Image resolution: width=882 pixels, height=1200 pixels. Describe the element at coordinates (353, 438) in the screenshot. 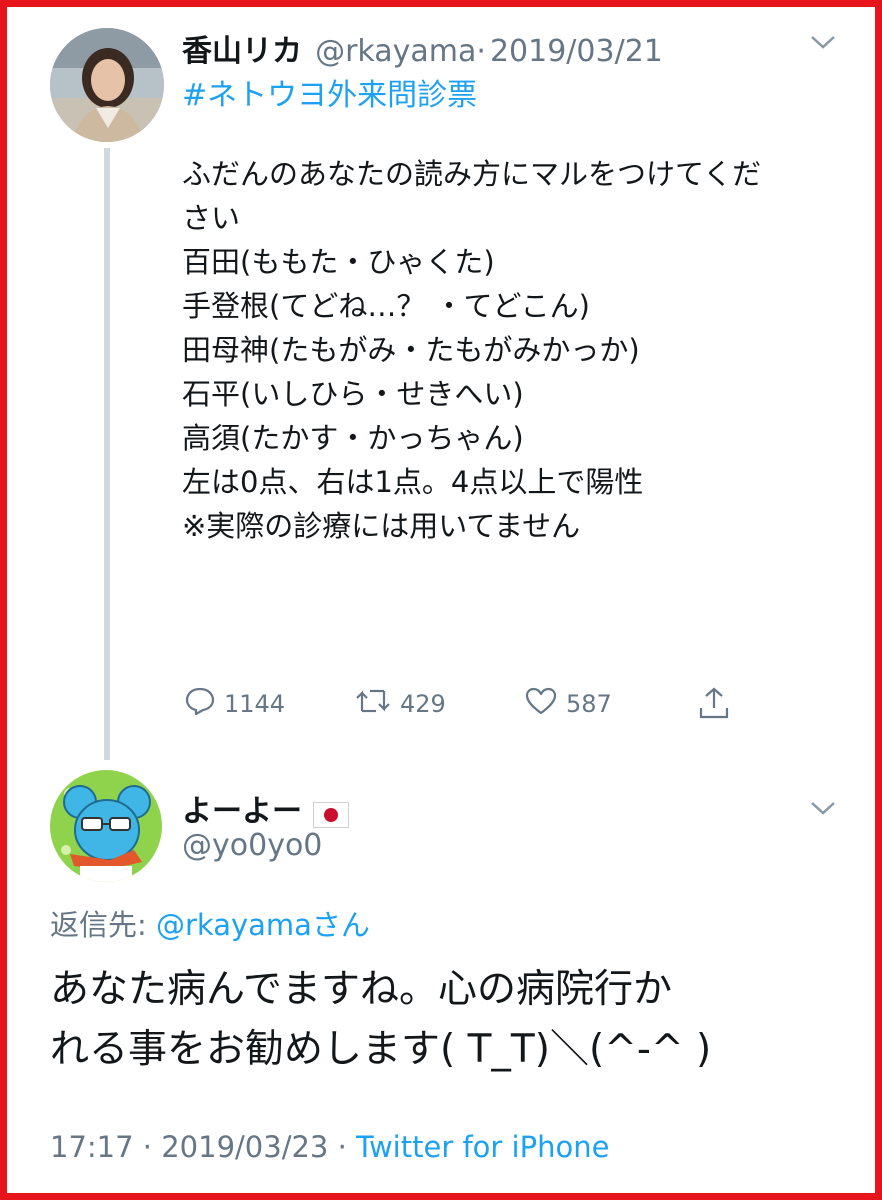

I see `body-line: 高須(たかす・かっちゃん)` at that location.